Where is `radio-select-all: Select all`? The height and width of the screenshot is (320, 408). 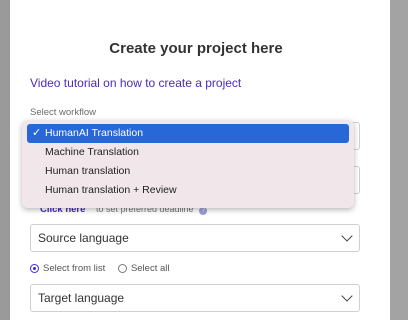 radio-select-all: Select all is located at coordinates (143, 268).